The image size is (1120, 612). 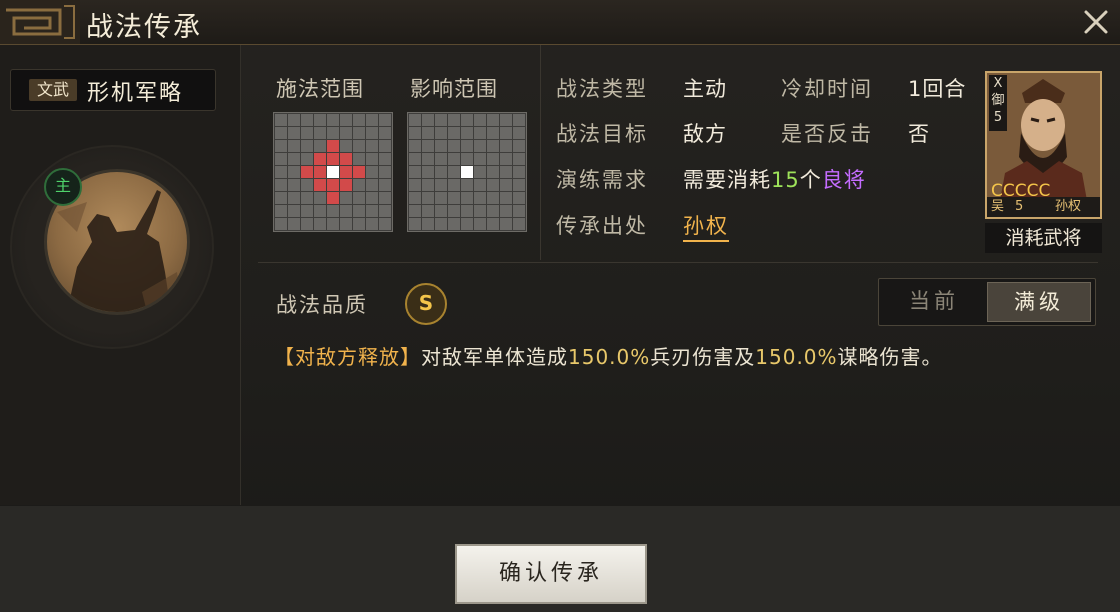 What do you see at coordinates (1043, 145) in the screenshot?
I see `general-card: X御5 CCCCC 吴 5 孙权` at bounding box center [1043, 145].